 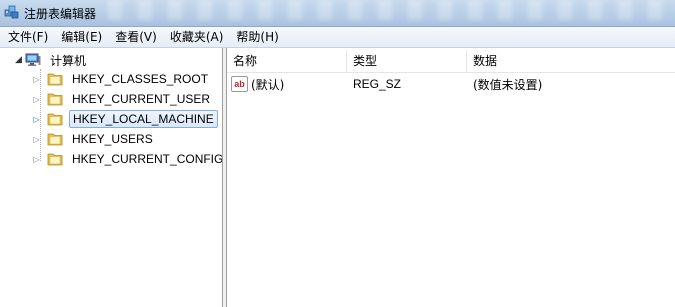 What do you see at coordinates (140, 79) in the screenshot?
I see `tree-item-label: HKEY_CLASSES_ROOT` at bounding box center [140, 79].